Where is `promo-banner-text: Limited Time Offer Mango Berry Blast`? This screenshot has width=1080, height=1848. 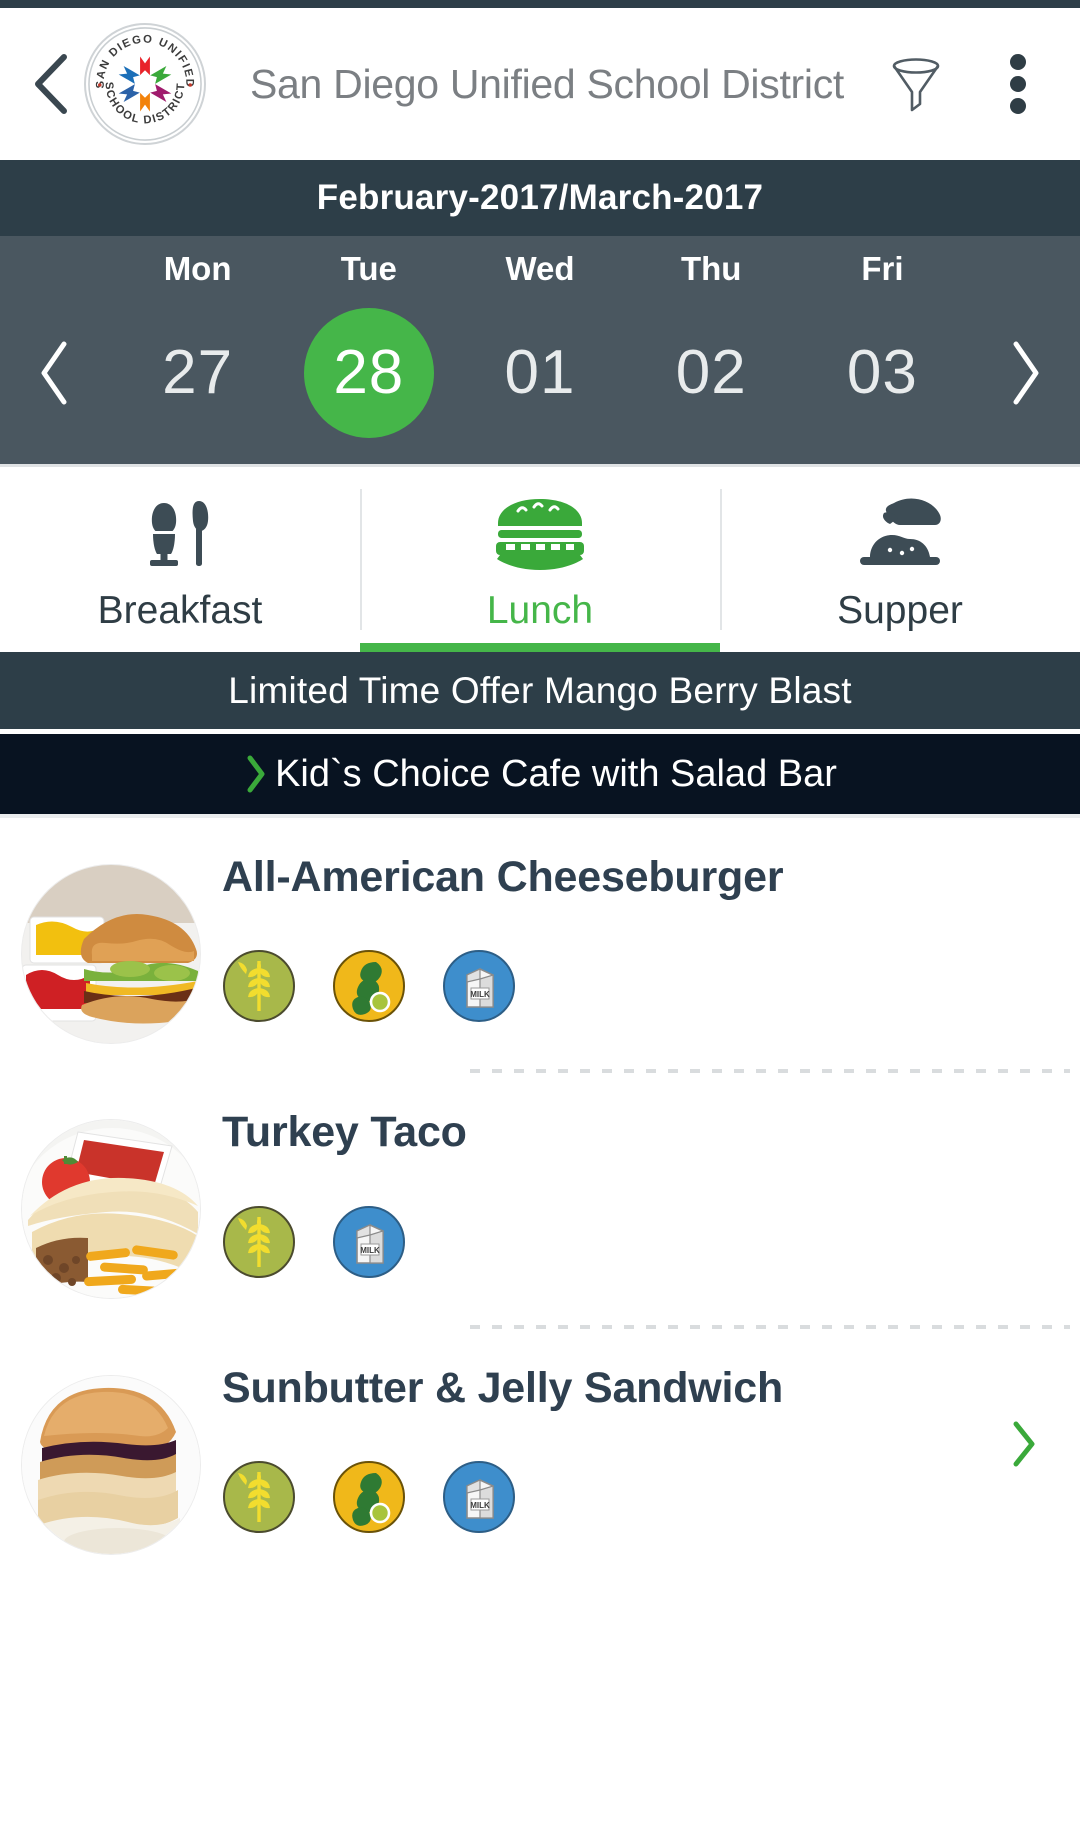
promo-banner-text: Limited Time Offer Mango Berry Blast is located at coordinates (540, 690).